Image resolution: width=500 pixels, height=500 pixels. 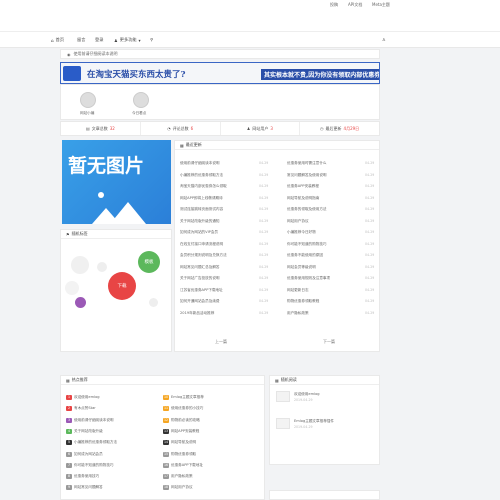 I want to click on info-icon: ◉, so click(x=69, y=54).